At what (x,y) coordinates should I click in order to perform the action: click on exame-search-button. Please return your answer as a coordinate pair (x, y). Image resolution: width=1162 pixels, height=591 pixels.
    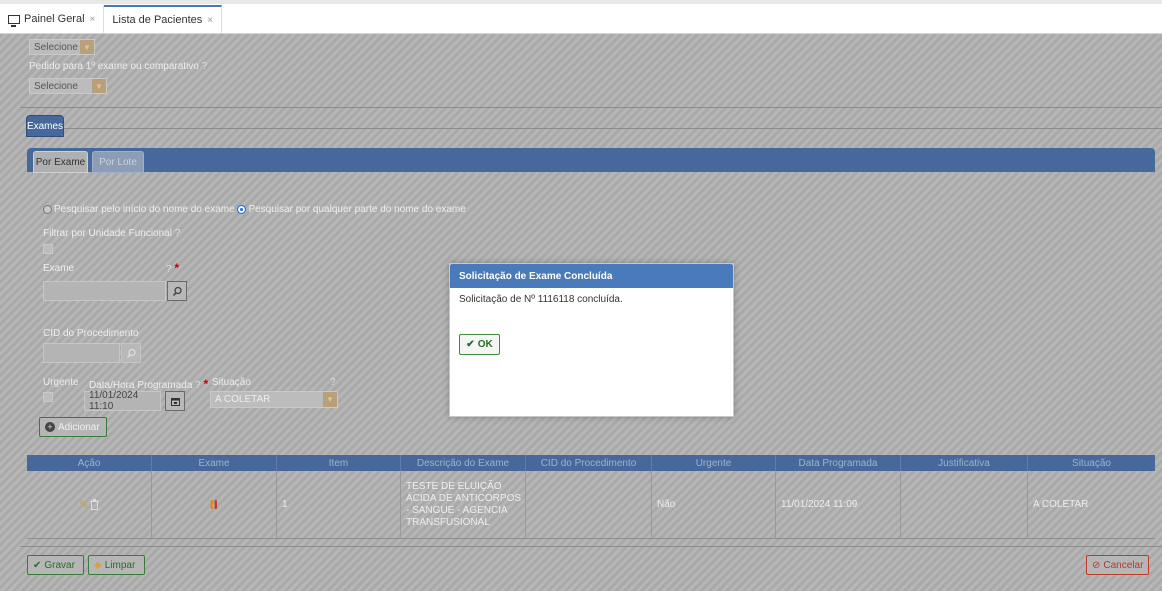
    Looking at the image, I should click on (177, 291).